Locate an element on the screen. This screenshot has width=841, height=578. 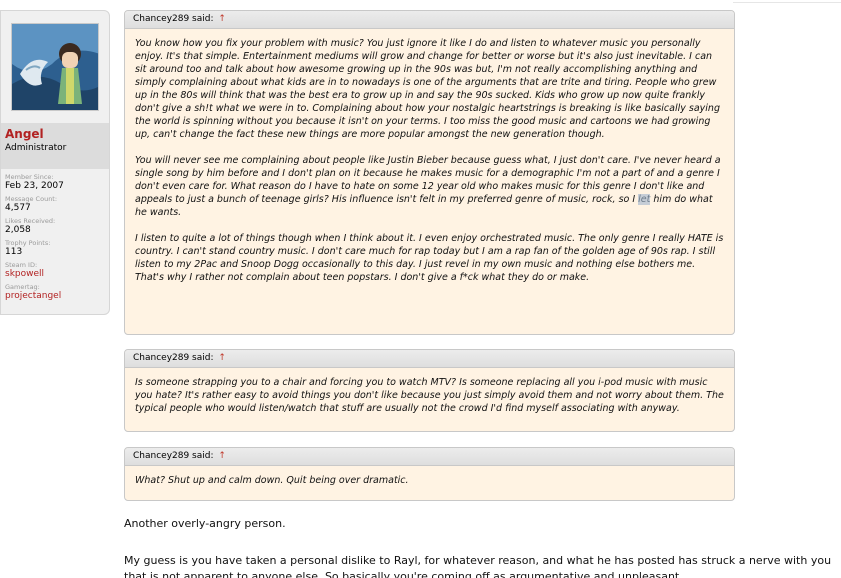
stat-label-trophy-points: Trophy Points: is located at coordinates (28, 243).